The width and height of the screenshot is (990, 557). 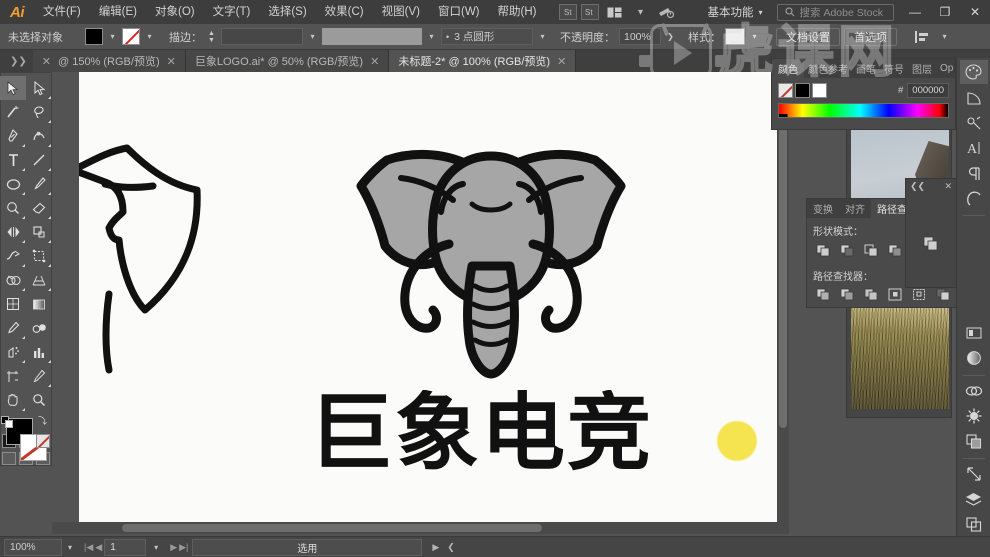 I want to click on style-swatch, so click(x=735, y=36).